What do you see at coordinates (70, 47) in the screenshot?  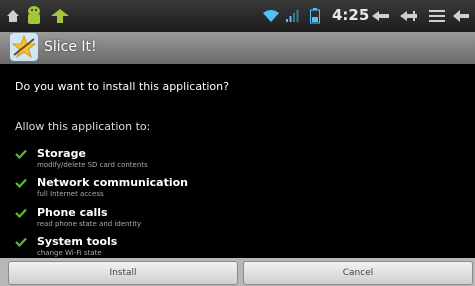 I see `app-title: Slice It!` at bounding box center [70, 47].